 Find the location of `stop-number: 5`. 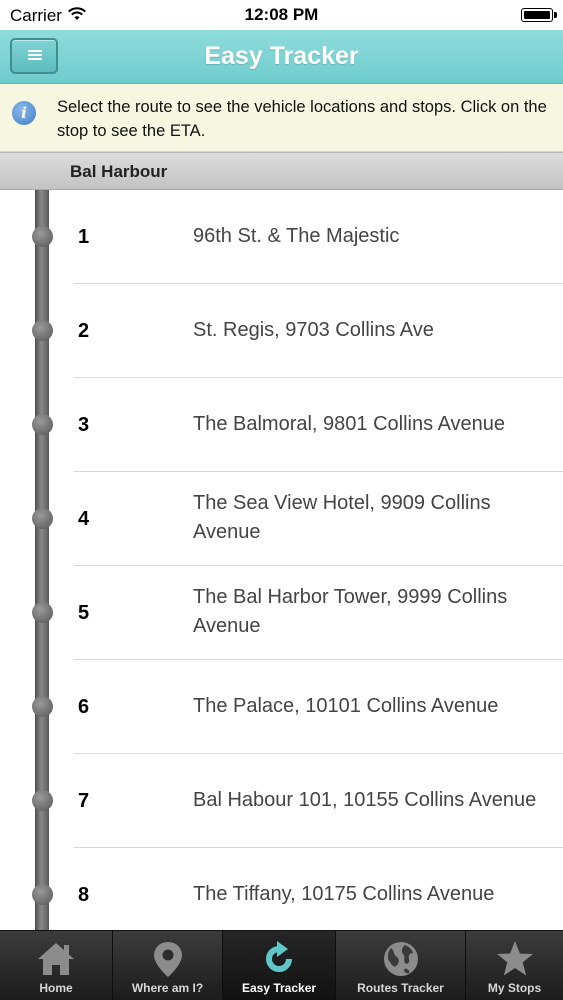

stop-number: 5 is located at coordinates (84, 613).